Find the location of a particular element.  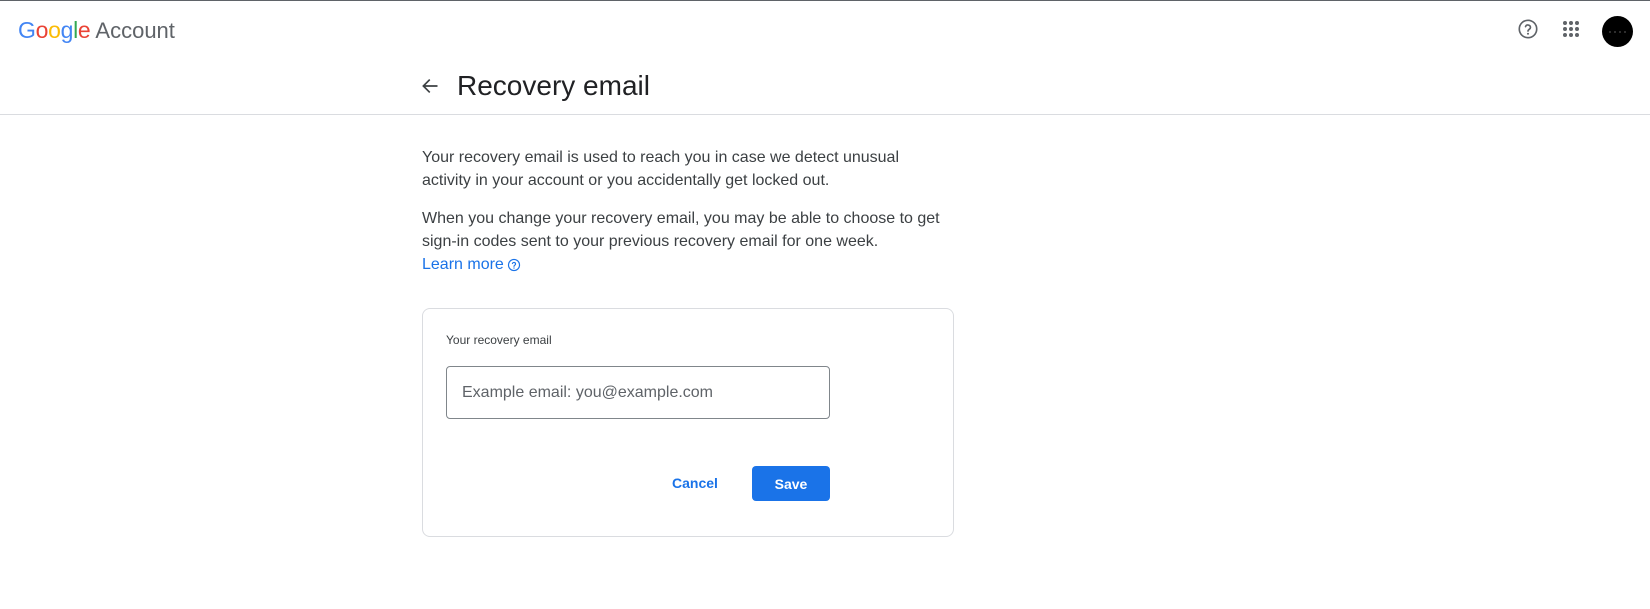

learn-more-link: Learn more is located at coordinates (471, 264).